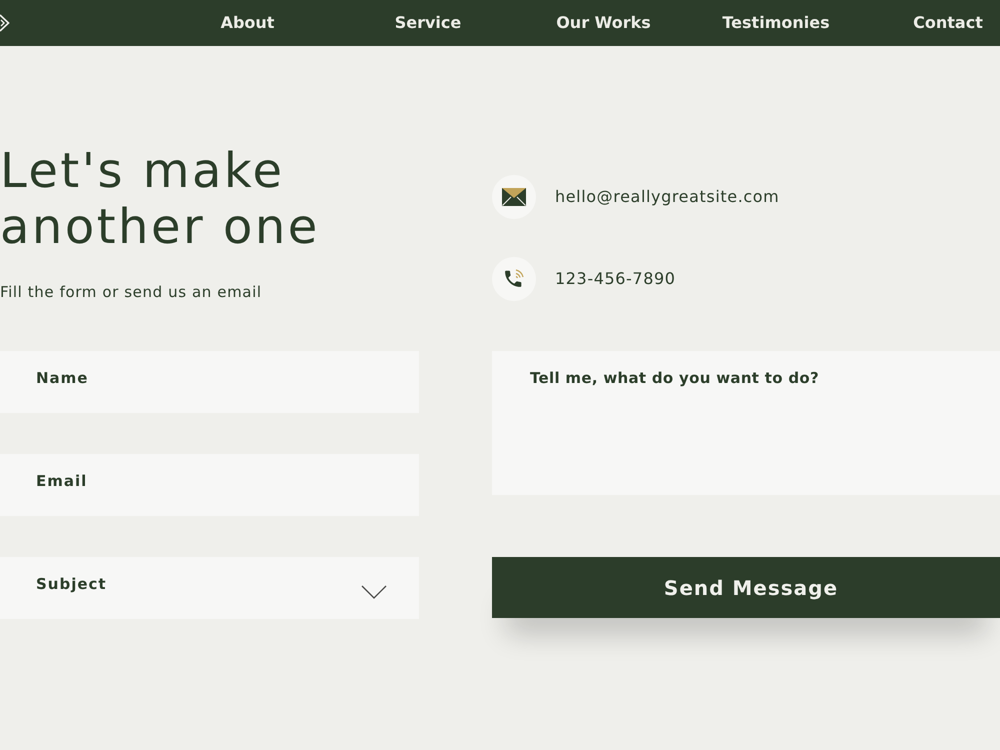 The image size is (1000, 750). What do you see at coordinates (209, 485) in the screenshot?
I see `input-field: Email` at bounding box center [209, 485].